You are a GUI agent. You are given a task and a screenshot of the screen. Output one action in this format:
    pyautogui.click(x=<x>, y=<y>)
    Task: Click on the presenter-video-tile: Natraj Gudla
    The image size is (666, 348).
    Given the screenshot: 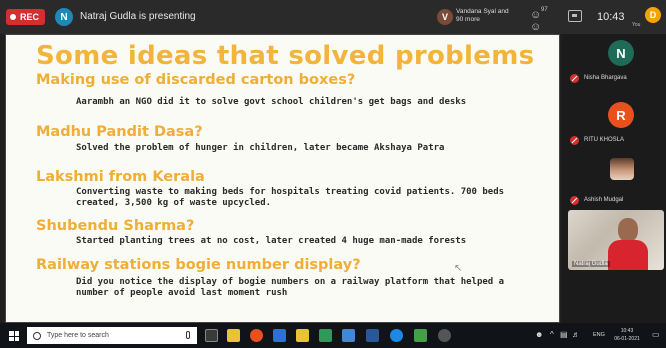 What is the action you would take?
    pyautogui.click(x=616, y=240)
    